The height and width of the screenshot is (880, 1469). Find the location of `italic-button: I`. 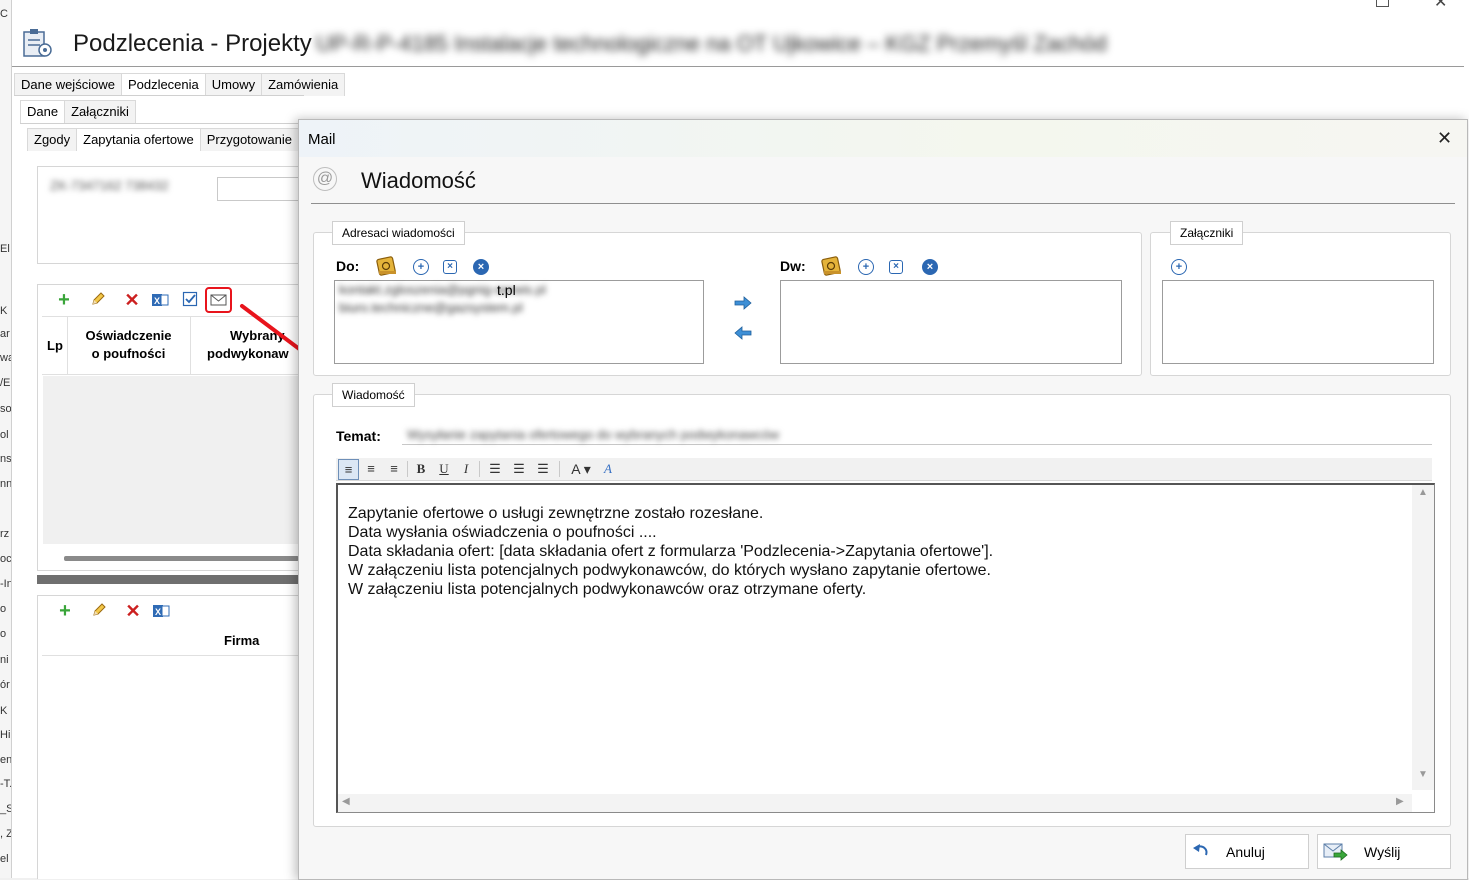

italic-button: I is located at coordinates (466, 469).